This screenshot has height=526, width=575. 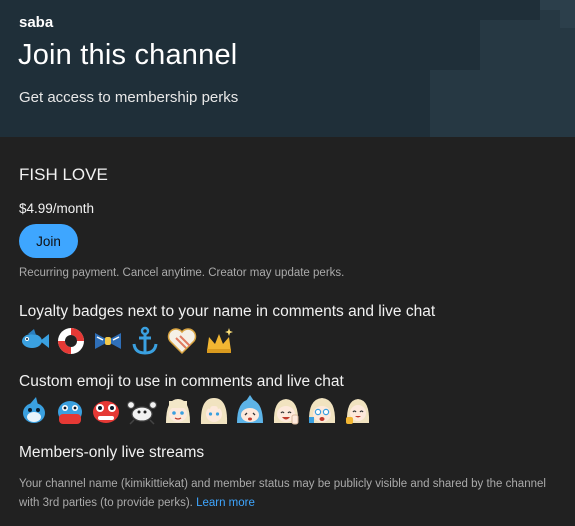 I want to click on girl-thumbsup-emoji-icon, so click(x=358, y=411).